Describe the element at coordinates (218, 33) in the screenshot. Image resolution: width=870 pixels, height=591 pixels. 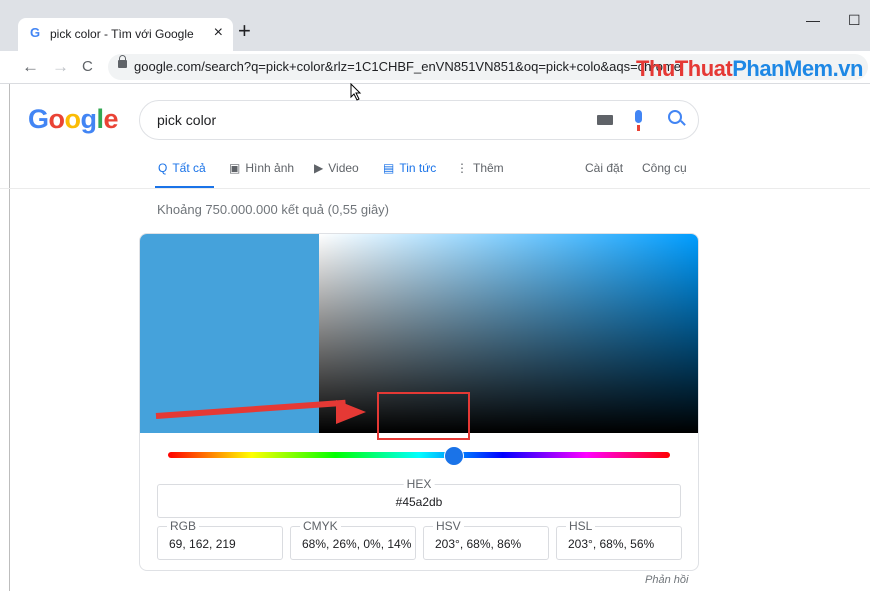
I see `tab-close-icon: ×` at that location.